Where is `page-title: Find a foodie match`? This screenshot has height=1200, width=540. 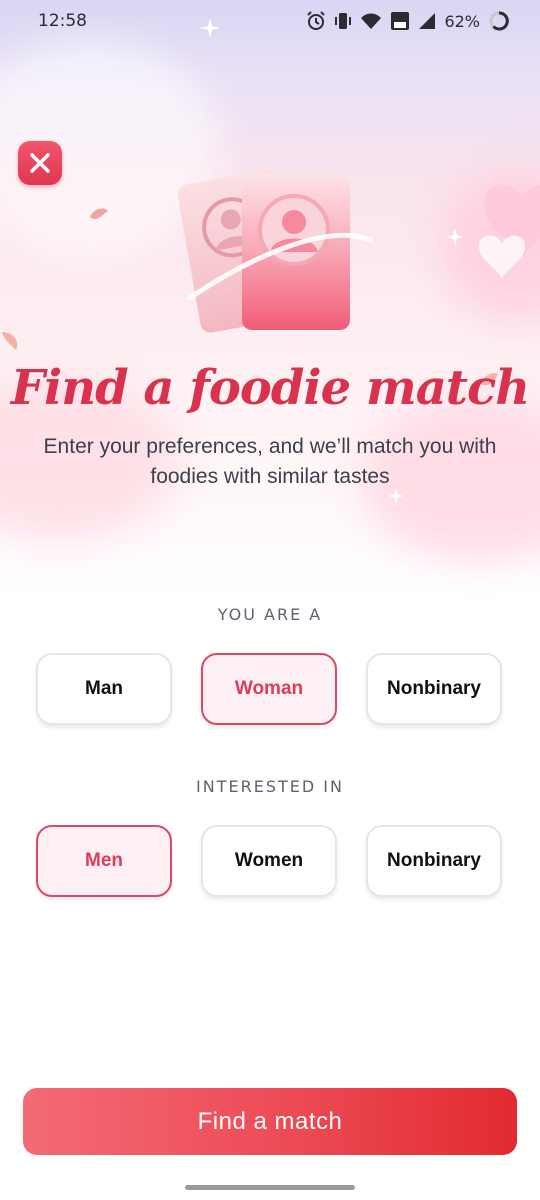
page-title: Find a foodie match is located at coordinates (270, 388).